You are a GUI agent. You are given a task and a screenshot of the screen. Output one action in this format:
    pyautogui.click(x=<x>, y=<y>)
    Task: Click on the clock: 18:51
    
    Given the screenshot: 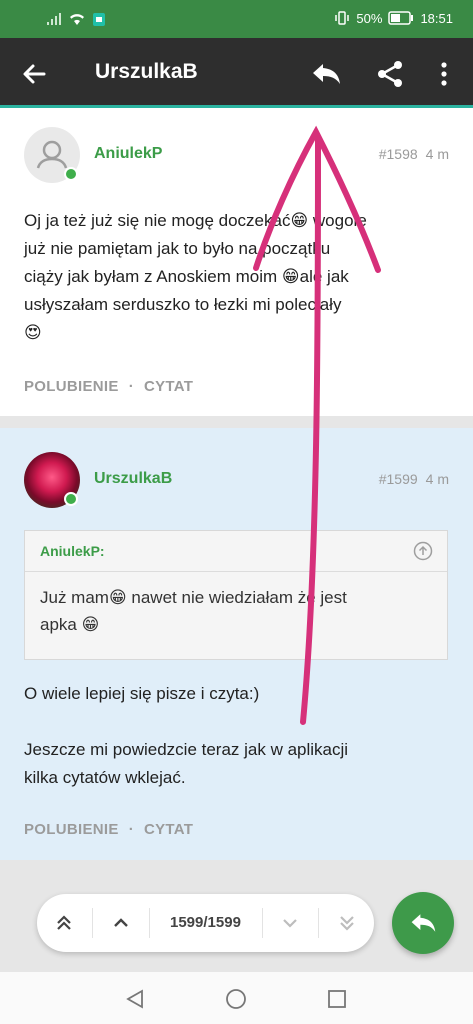 What is the action you would take?
    pyautogui.click(x=436, y=18)
    